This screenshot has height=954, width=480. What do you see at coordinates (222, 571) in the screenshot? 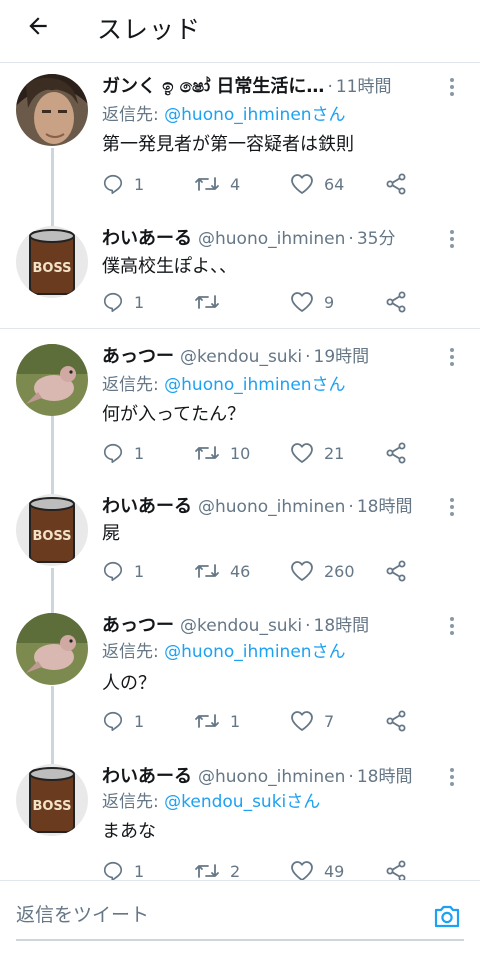
I see `retweet-button: 46` at bounding box center [222, 571].